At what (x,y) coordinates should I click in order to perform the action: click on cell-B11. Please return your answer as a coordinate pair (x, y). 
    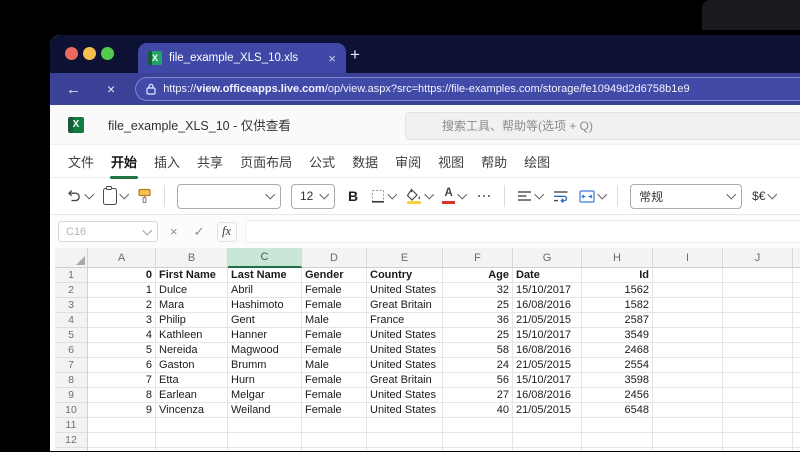
    Looking at the image, I should click on (192, 425).